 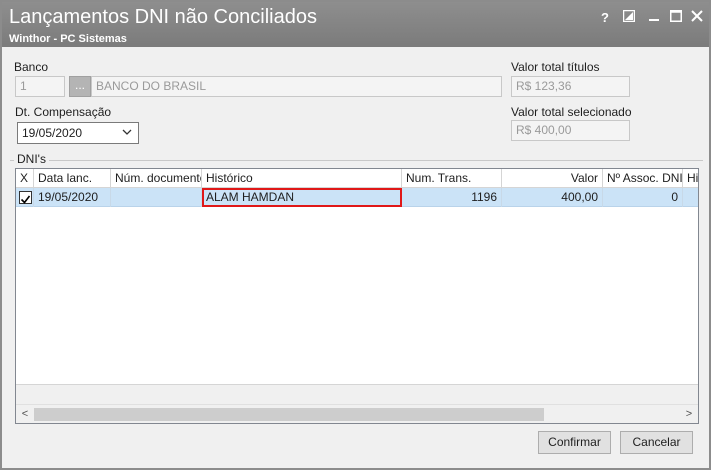 I want to click on table-row: 19/05/2020 ALAM HAMDAN 1196 400,00 0, so click(x=357, y=197).